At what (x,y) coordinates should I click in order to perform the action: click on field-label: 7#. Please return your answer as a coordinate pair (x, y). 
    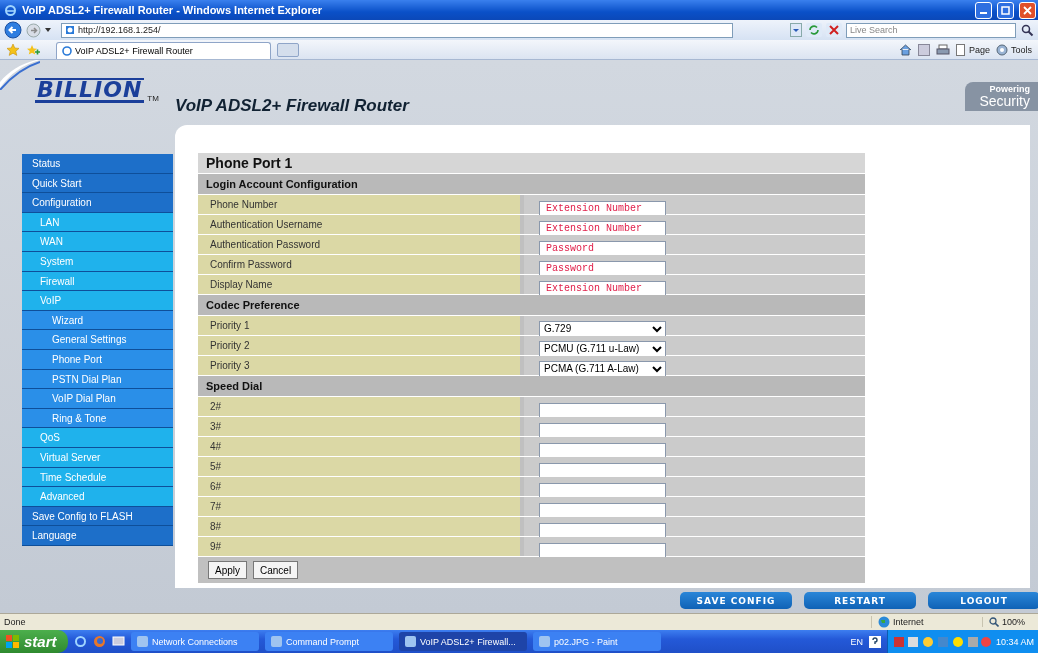
    Looking at the image, I should click on (359, 506).